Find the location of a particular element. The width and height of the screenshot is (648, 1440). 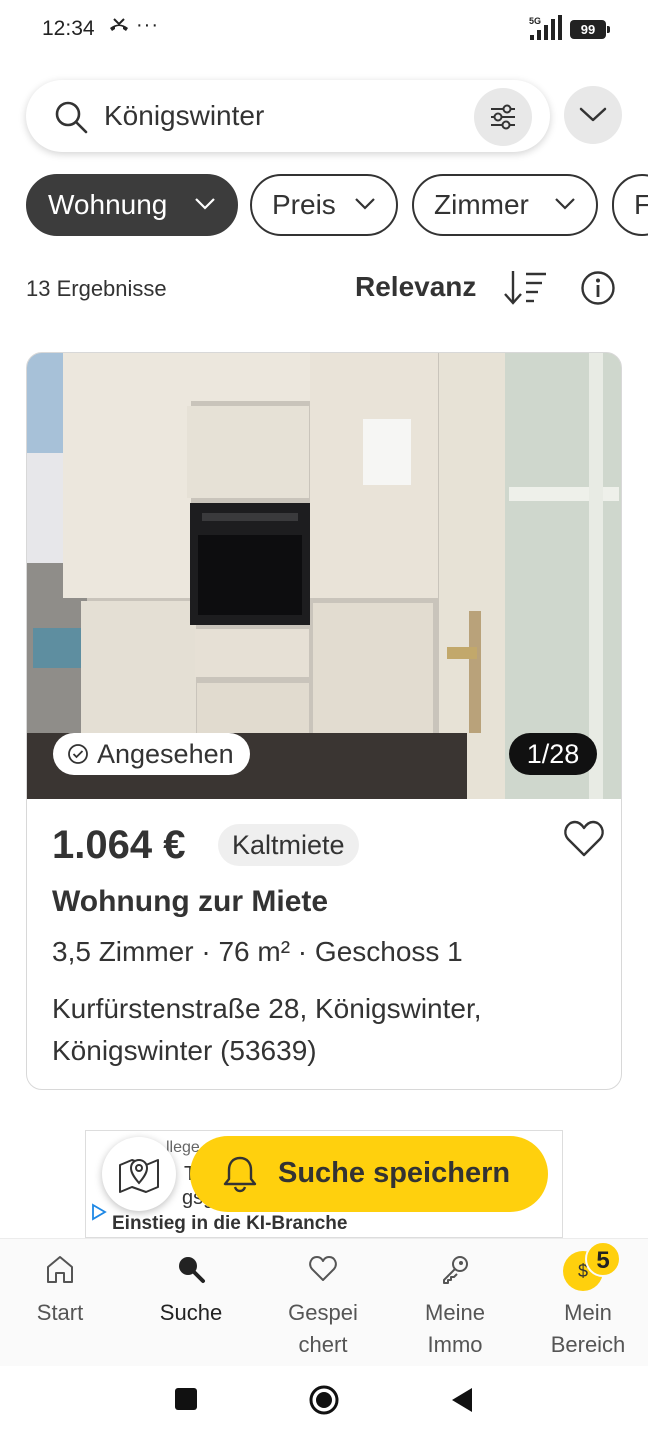

sort-button: Relevanz is located at coordinates (415, 287).